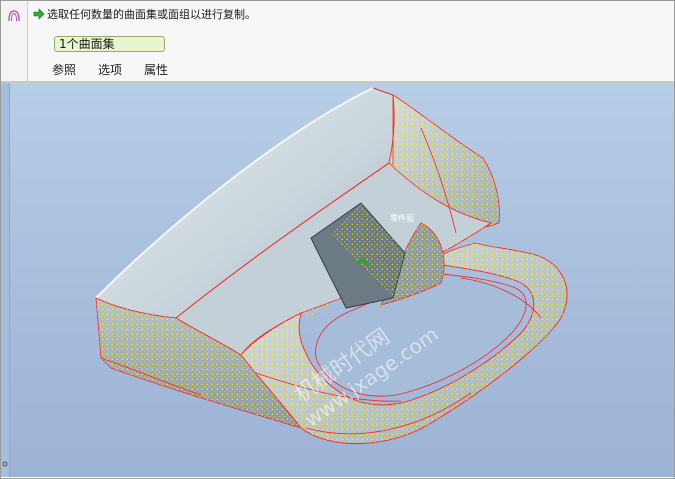 This screenshot has width=675, height=479. I want to click on dashboard-tabs: 参照 选项 属性, so click(110, 70).